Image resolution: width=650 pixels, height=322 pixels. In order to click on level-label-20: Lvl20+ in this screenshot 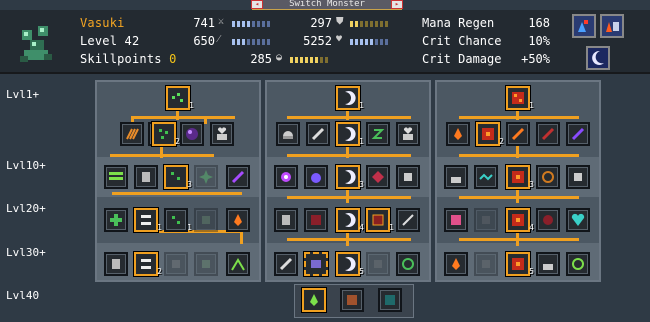, I will do `click(26, 208)`.